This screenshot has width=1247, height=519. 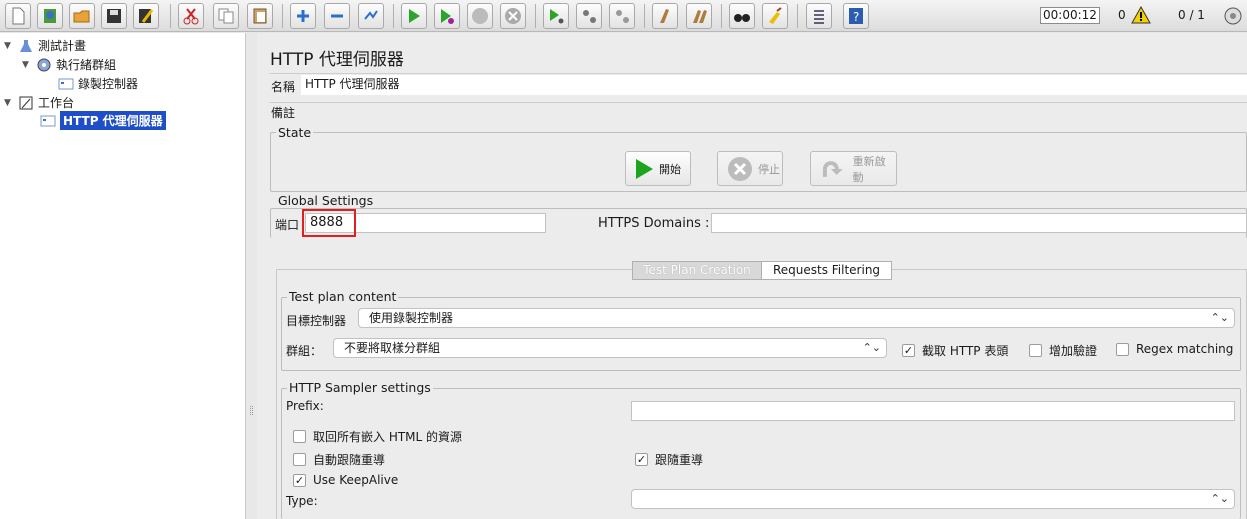 What do you see at coordinates (699, 16) in the screenshot?
I see `clear-all-icon` at bounding box center [699, 16].